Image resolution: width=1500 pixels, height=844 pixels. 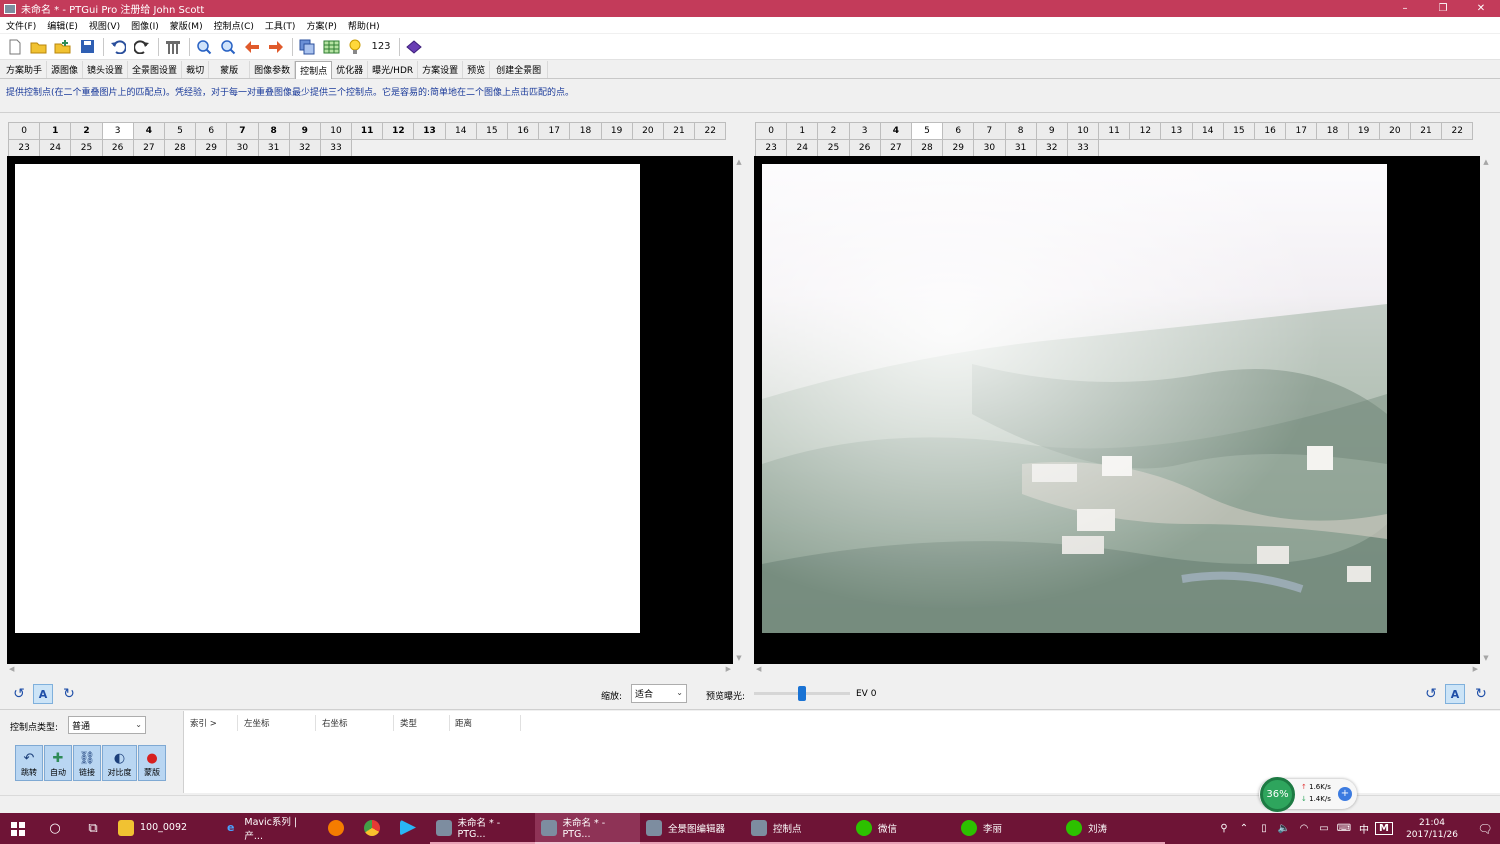 What do you see at coordinates (107, 725) in the screenshot?
I see `cp-type-select: 普通 ⌄` at bounding box center [107, 725].